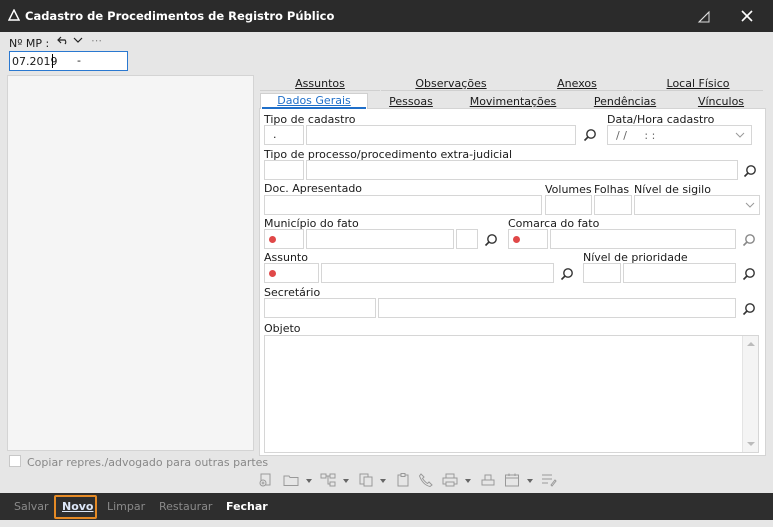 This screenshot has height=527, width=773. What do you see at coordinates (411, 102) in the screenshot?
I see `tab-pessoas: Pessoas` at bounding box center [411, 102].